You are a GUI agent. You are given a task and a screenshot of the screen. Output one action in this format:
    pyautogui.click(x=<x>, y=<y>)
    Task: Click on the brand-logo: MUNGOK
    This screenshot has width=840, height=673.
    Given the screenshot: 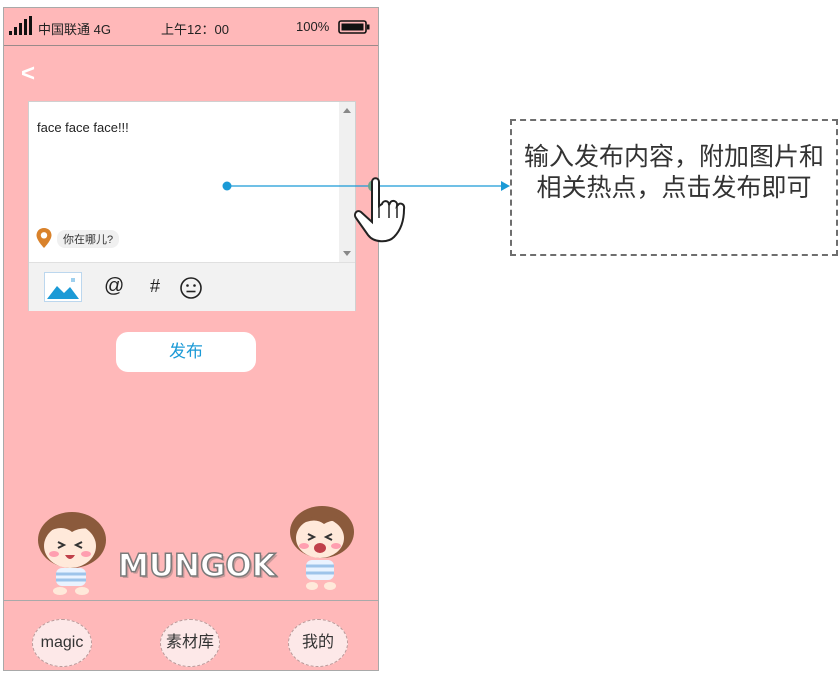 What is the action you would take?
    pyautogui.click(x=196, y=566)
    